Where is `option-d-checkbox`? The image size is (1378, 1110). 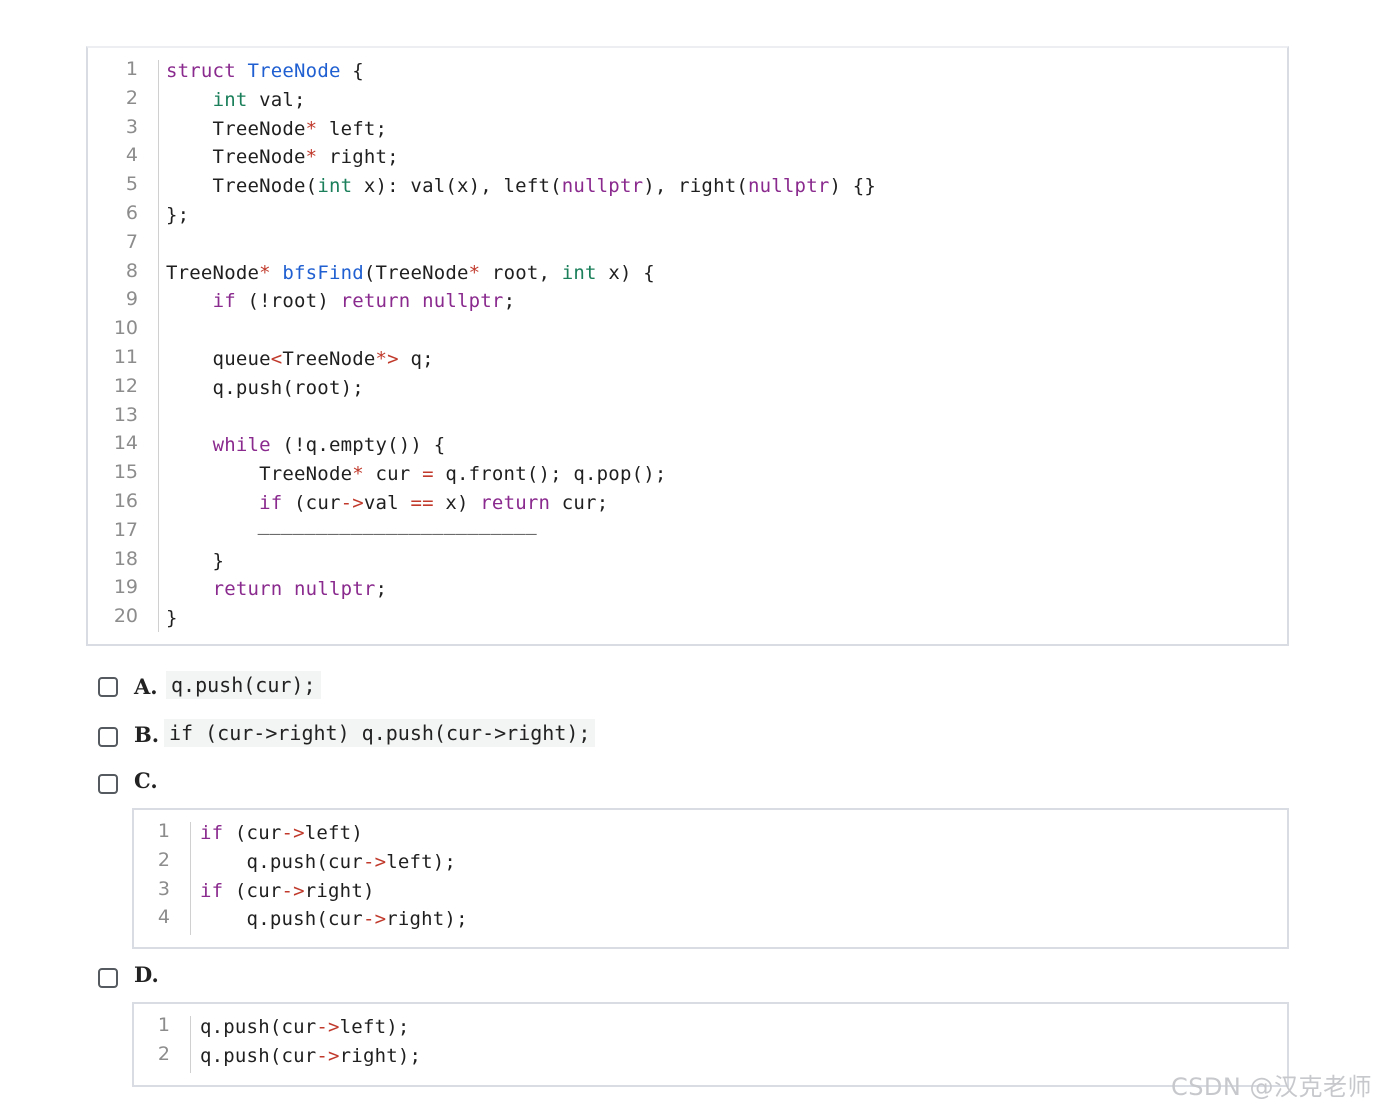
option-d-checkbox is located at coordinates (108, 978).